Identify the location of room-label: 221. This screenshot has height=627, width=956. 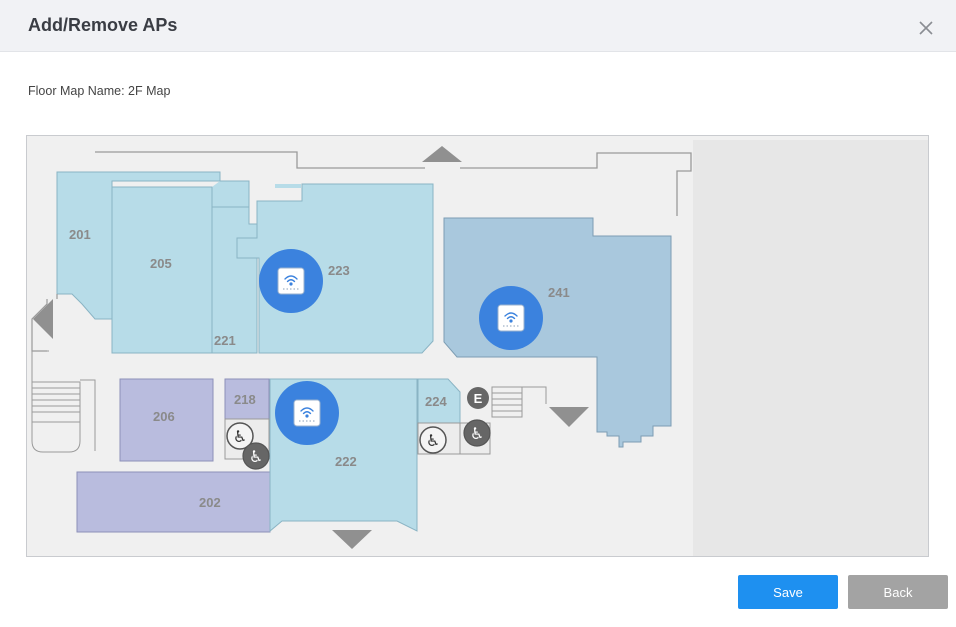
(225, 340).